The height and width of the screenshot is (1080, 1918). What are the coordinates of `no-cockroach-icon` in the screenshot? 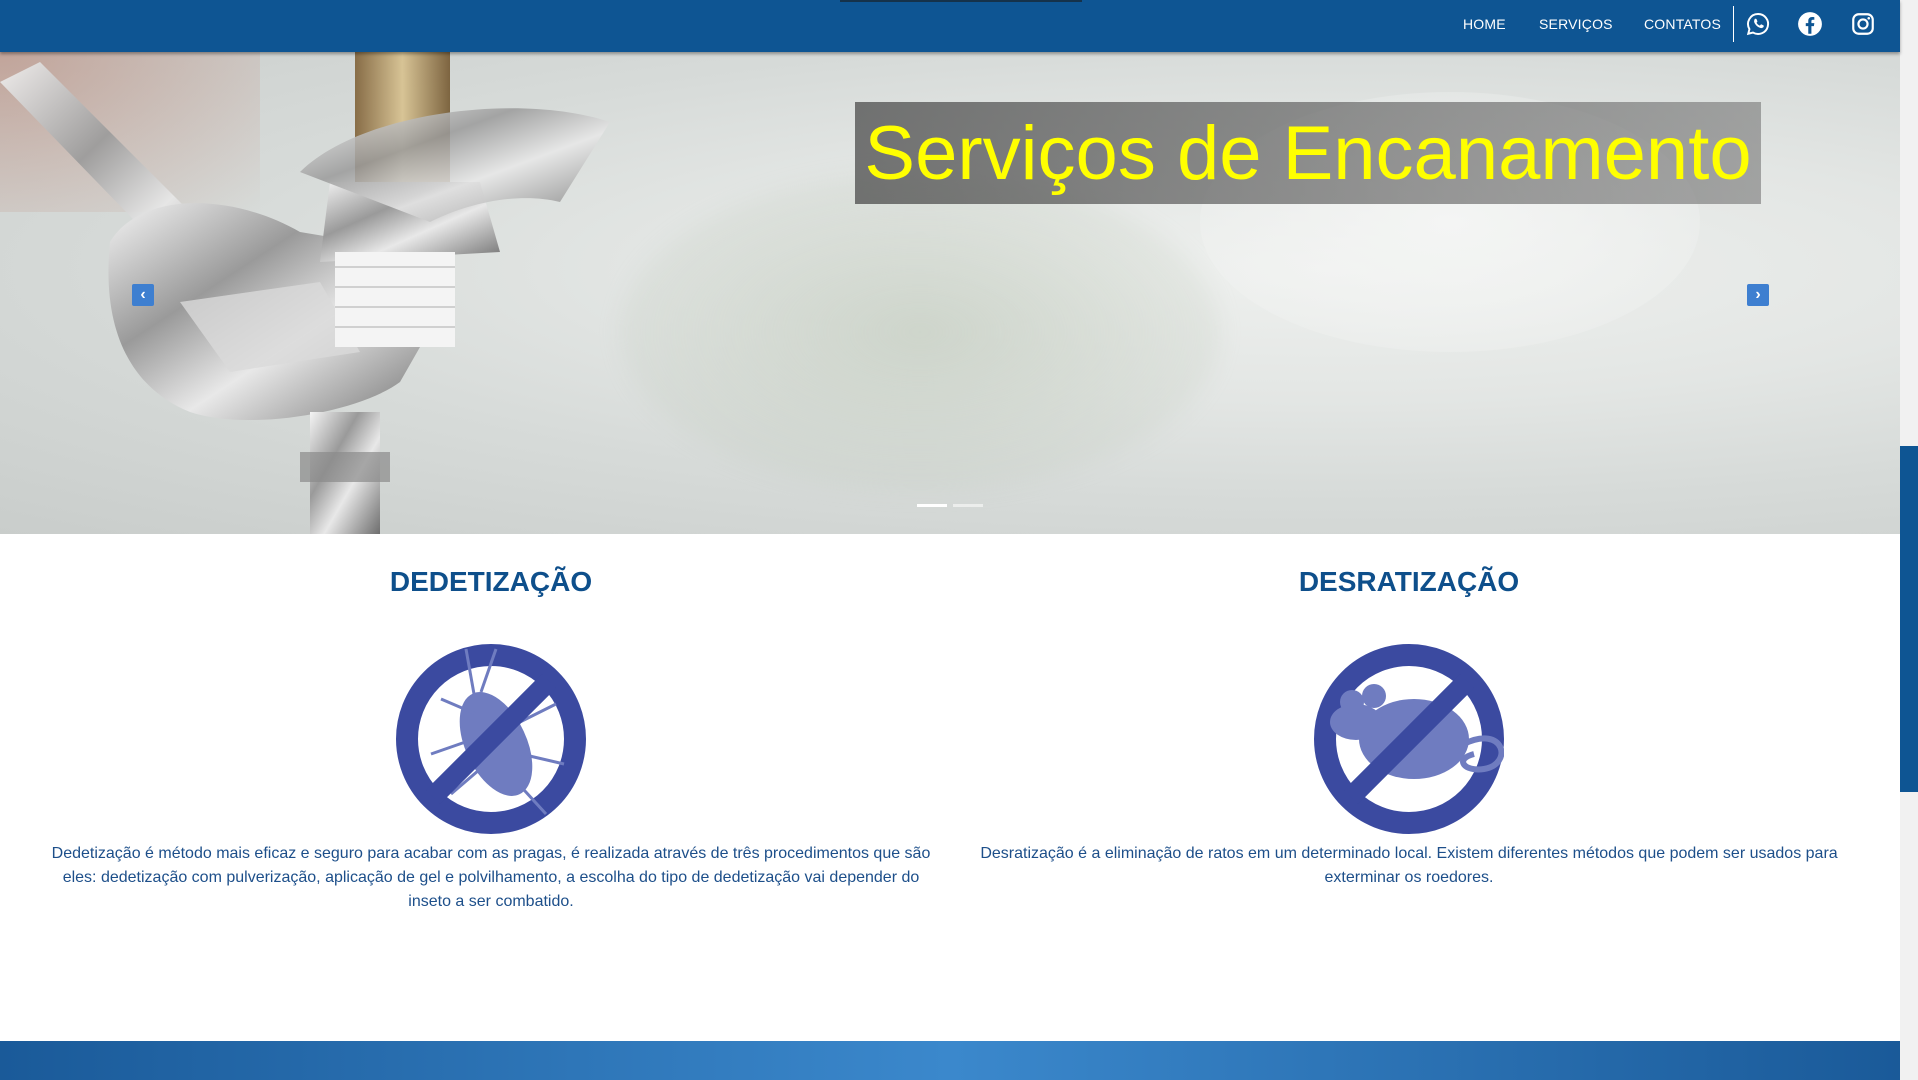 It's located at (491, 739).